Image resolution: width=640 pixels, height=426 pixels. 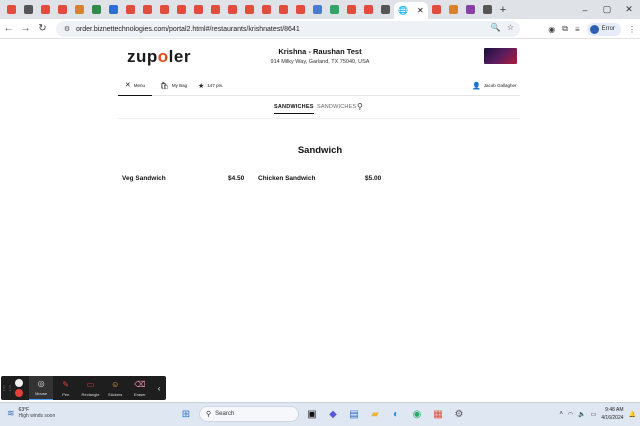 What do you see at coordinates (90, 388) in the screenshot?
I see `tool-rectangle: ▭ Rectangle` at bounding box center [90, 388].